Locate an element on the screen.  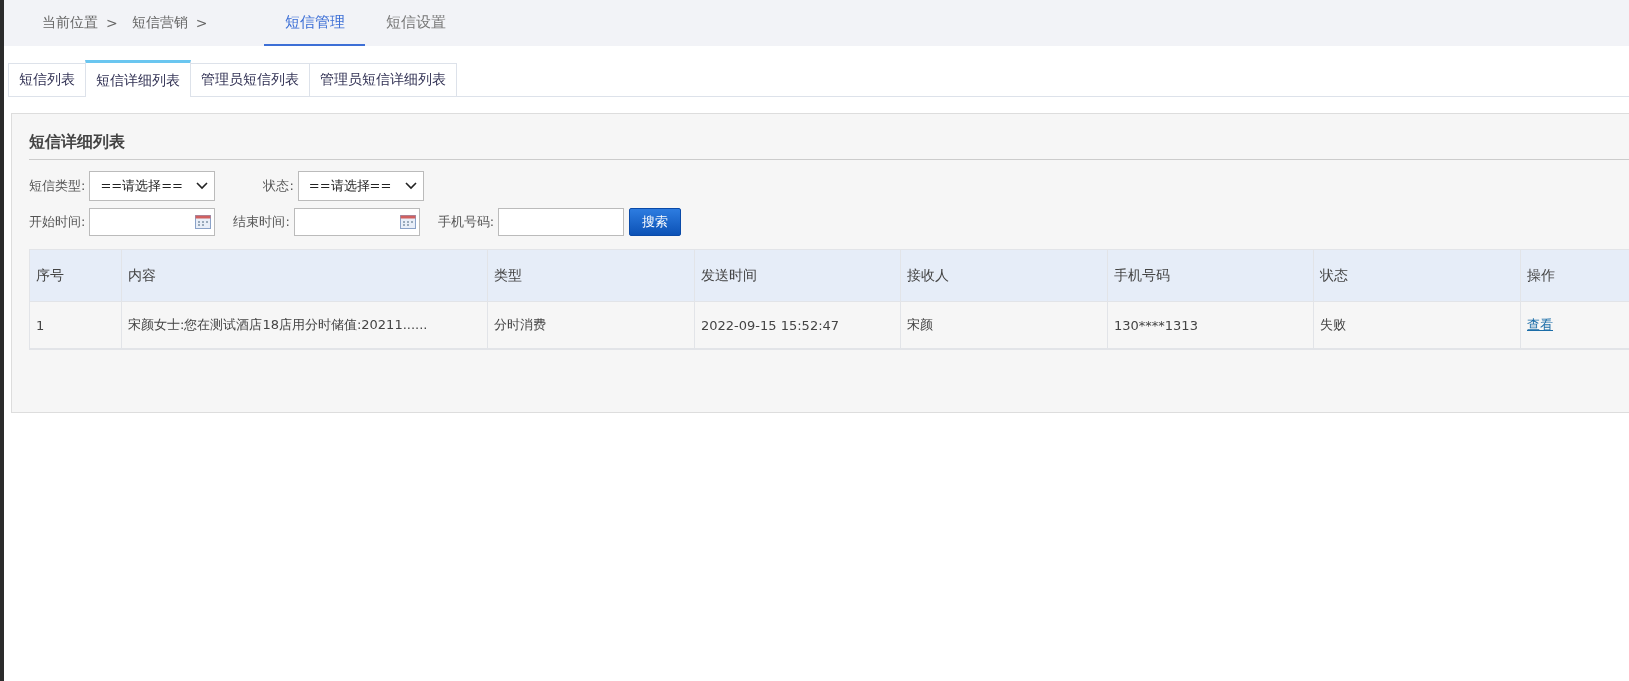
column-header: 手机号码 is located at coordinates (1211, 275).